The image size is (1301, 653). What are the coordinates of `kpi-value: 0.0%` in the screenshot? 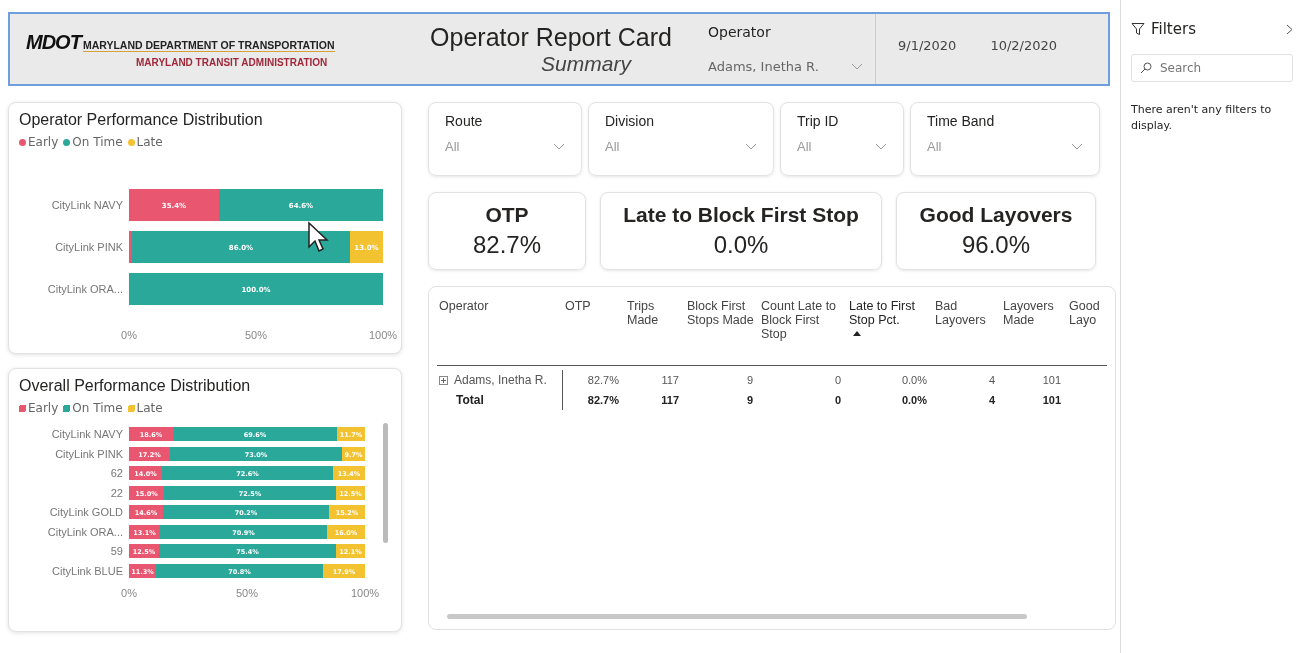 It's located at (741, 245).